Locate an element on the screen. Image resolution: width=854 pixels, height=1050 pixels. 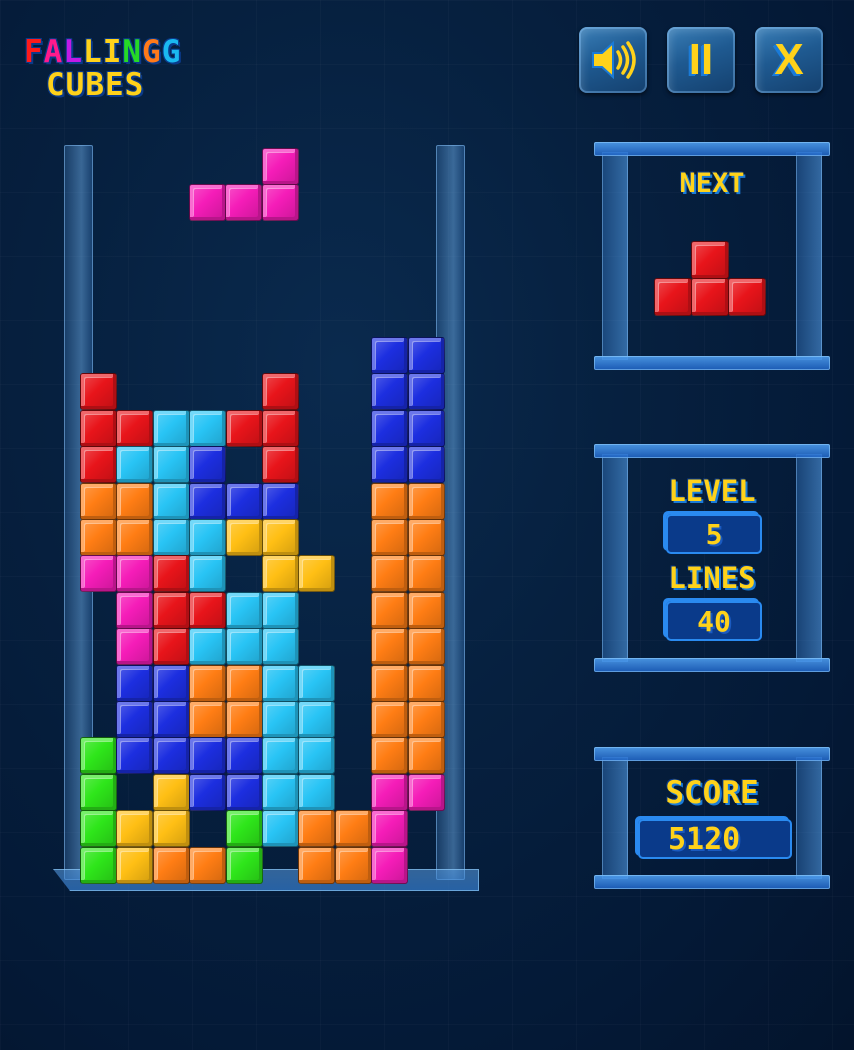
next-piece-panel: NEXT is located at coordinates (712, 256).